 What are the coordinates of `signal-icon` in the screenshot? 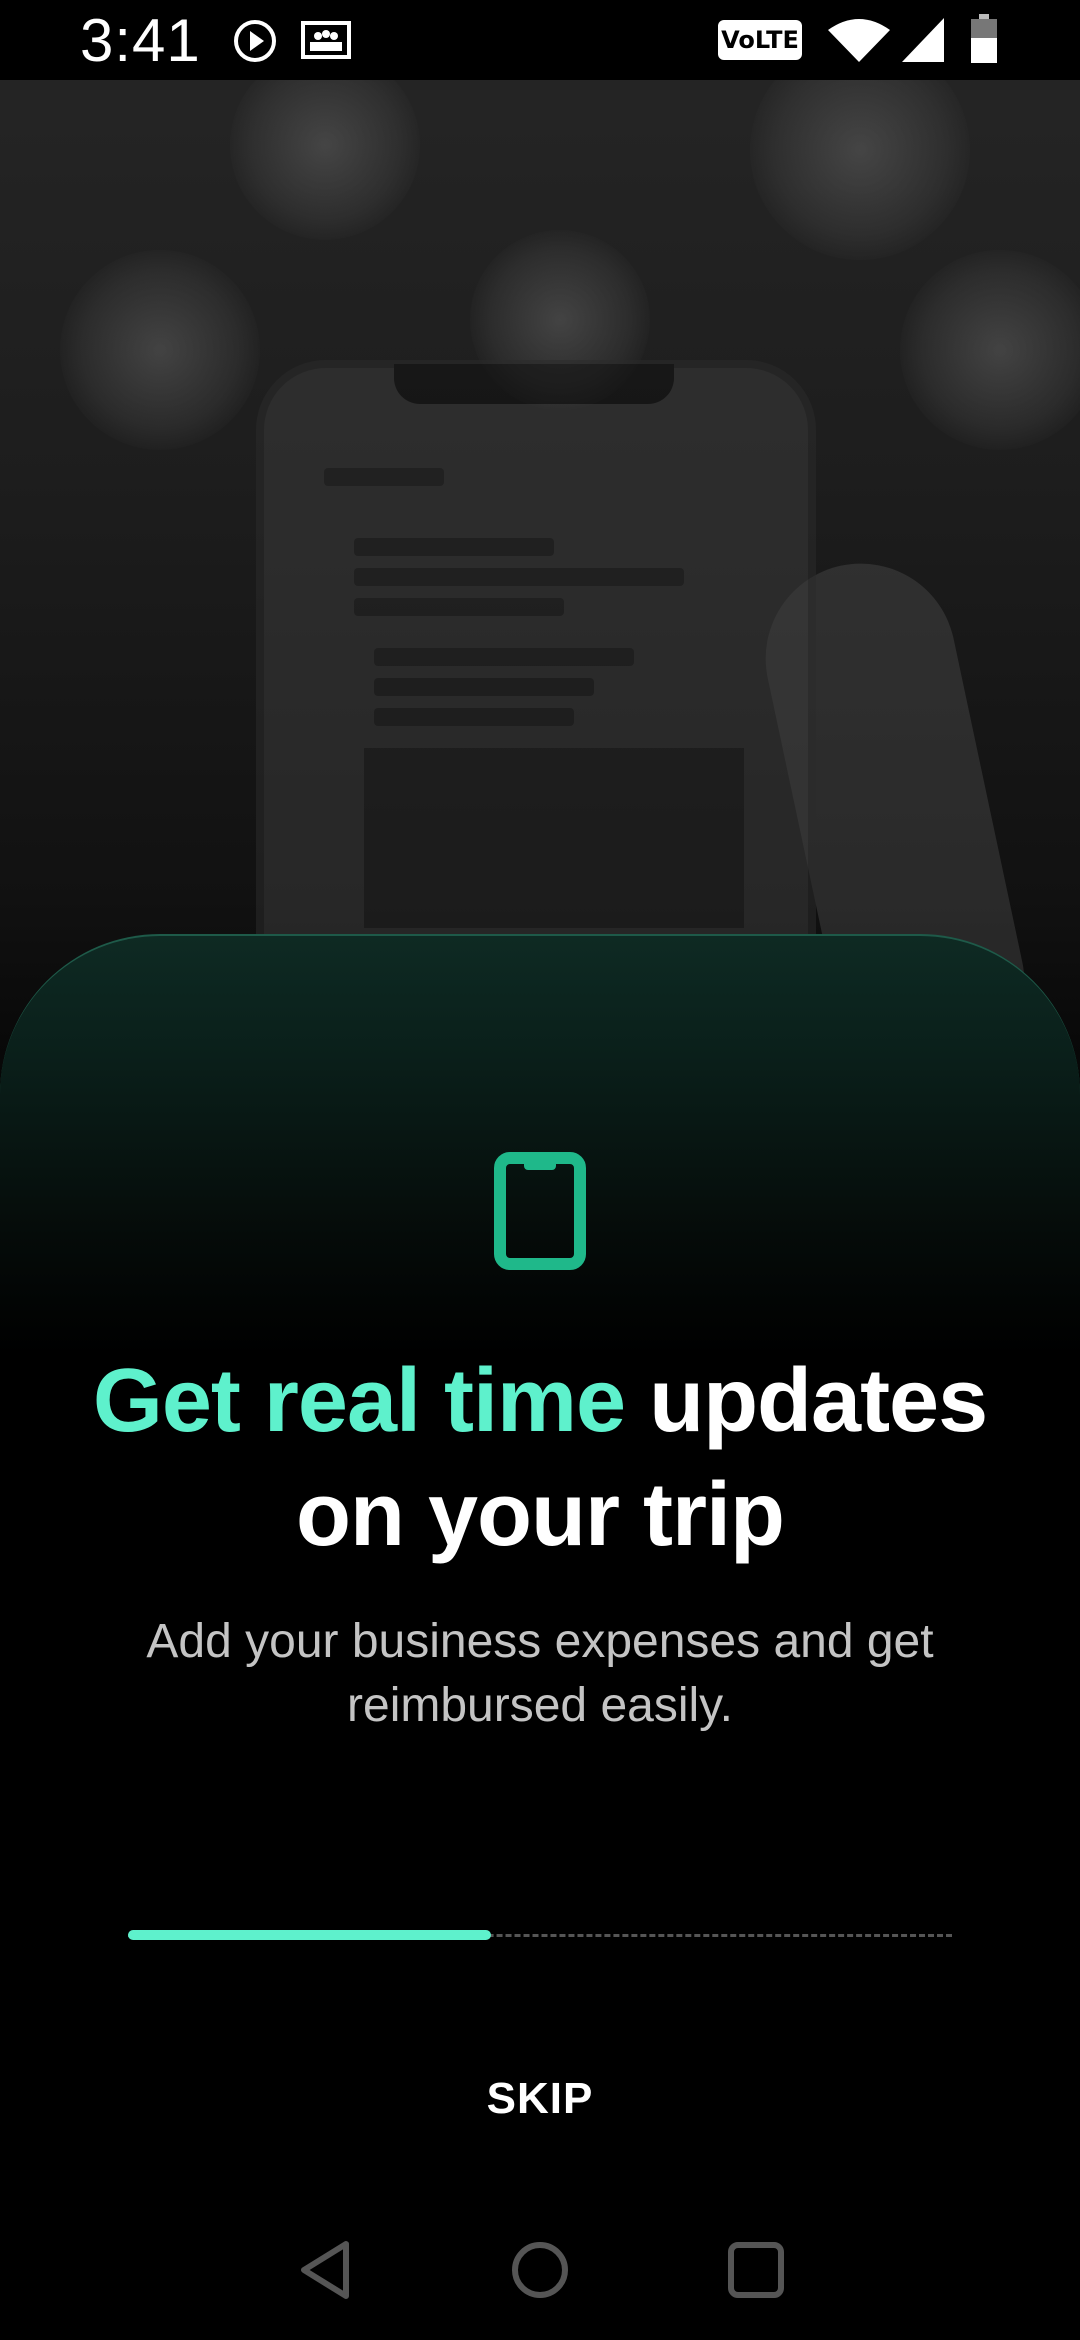 It's located at (923, 42).